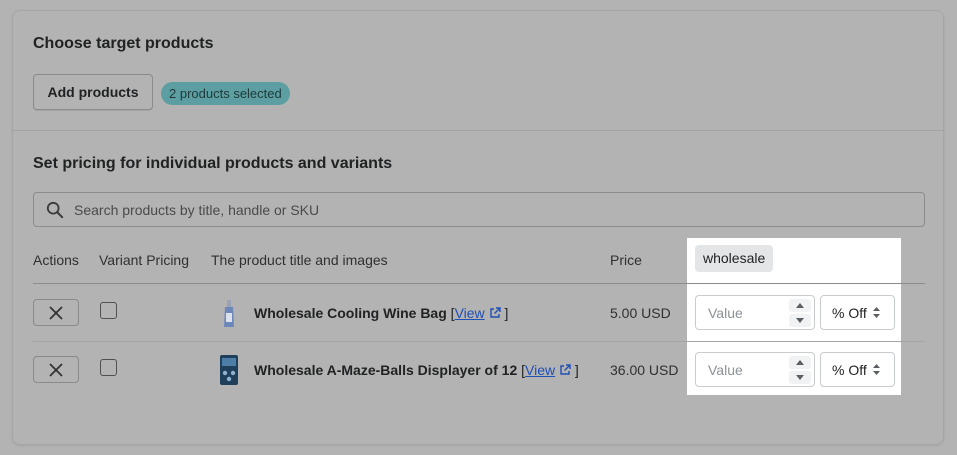 The width and height of the screenshot is (957, 455). What do you see at coordinates (386, 370) in the screenshot?
I see `product-name: Wholesale A-Maze-Balls Displayer of 12` at bounding box center [386, 370].